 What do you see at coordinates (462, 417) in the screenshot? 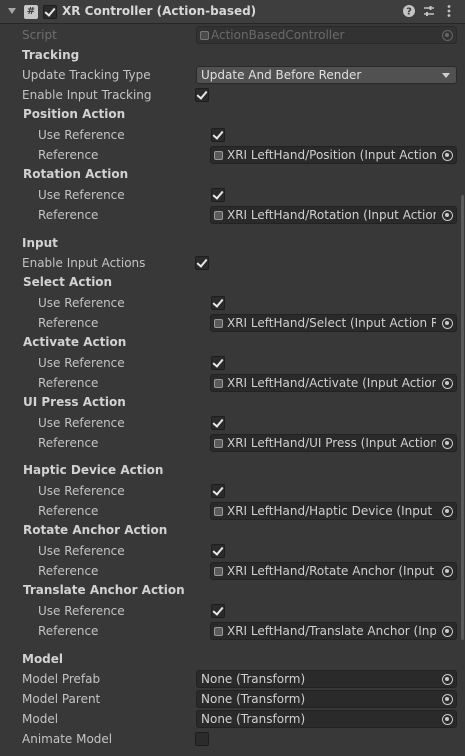
I see `inspector-scrollbar` at bounding box center [462, 417].